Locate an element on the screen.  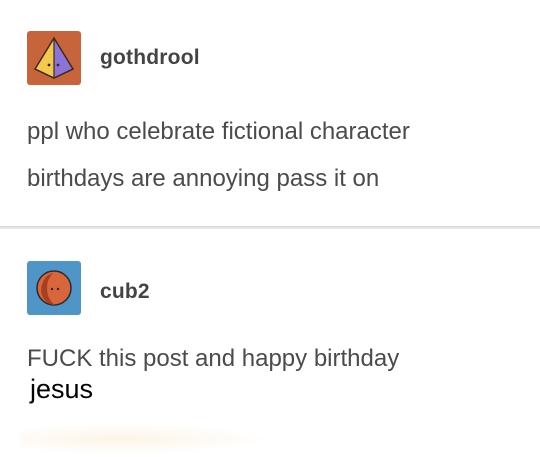
circle-face-avatar-icon is located at coordinates (54, 288).